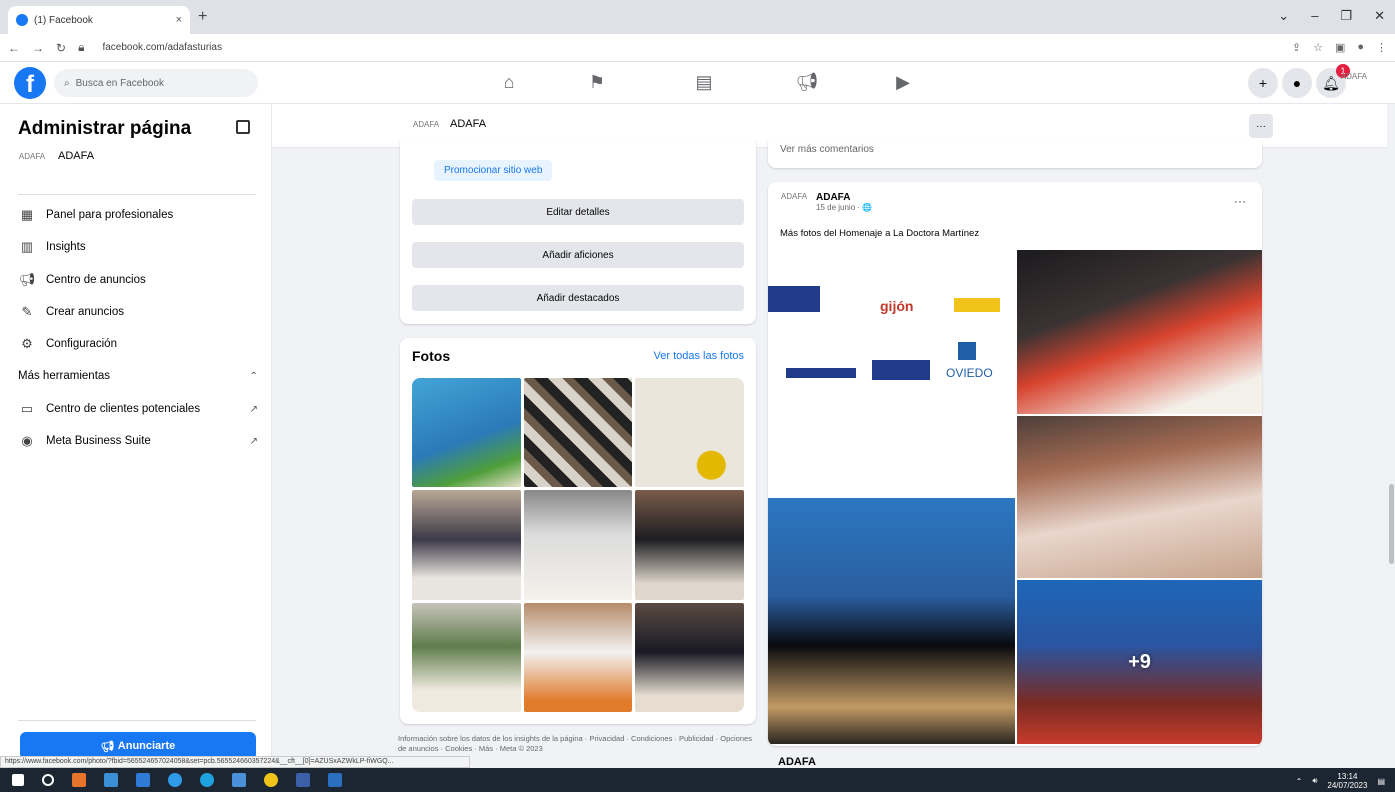  I want to click on sidebar-item-insights: ▥ Insights, so click(138, 247).